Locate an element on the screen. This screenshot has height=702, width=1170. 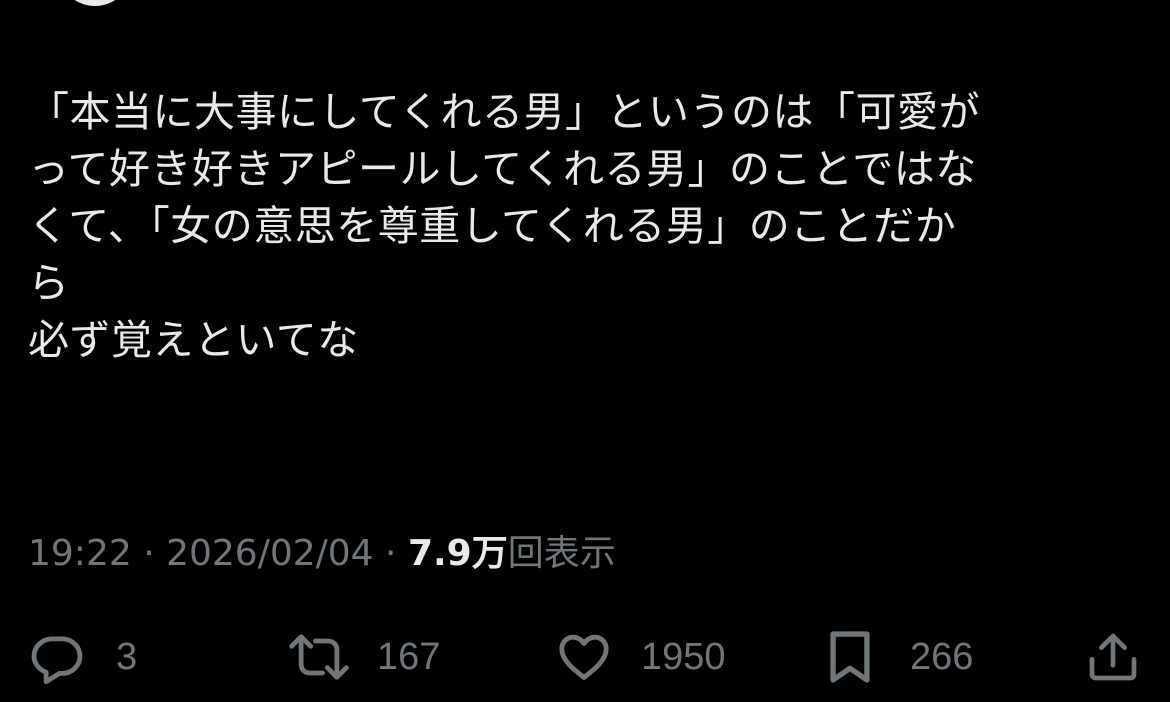
reply-button: 3 is located at coordinates (82, 657).